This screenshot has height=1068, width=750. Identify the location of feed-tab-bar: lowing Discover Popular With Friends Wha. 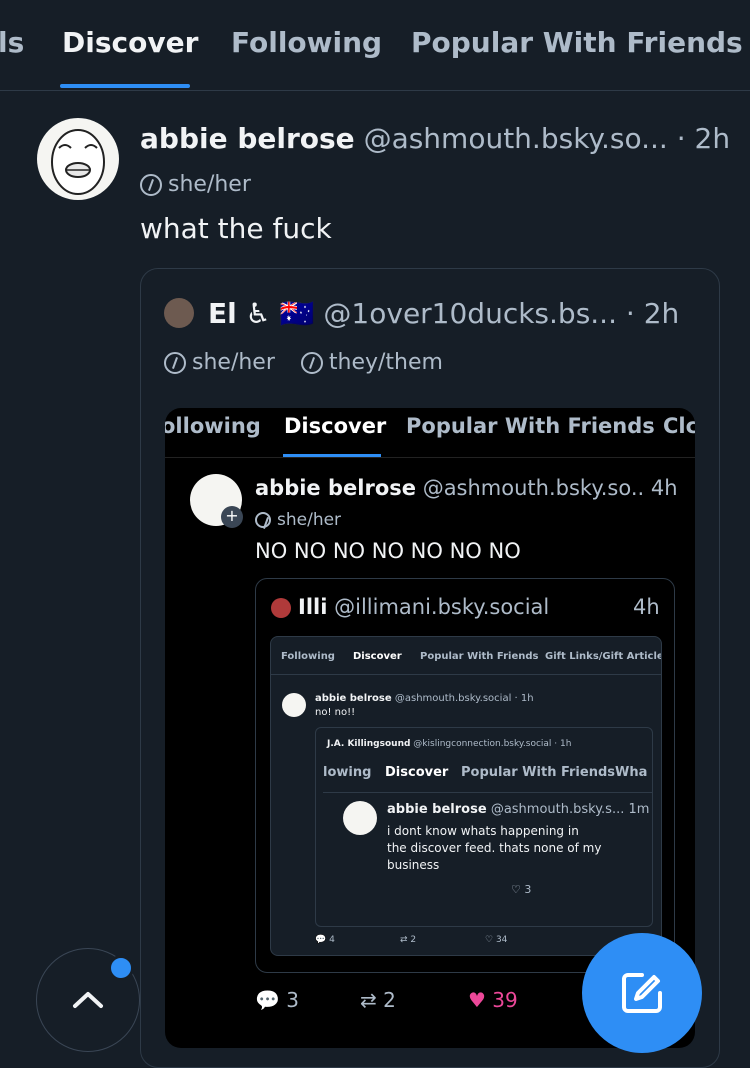
(488, 777).